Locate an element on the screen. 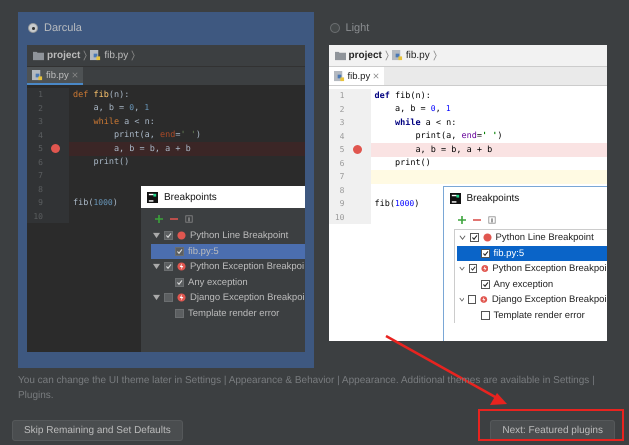 The height and width of the screenshot is (445, 629). theme-name: Darcula is located at coordinates (63, 28).